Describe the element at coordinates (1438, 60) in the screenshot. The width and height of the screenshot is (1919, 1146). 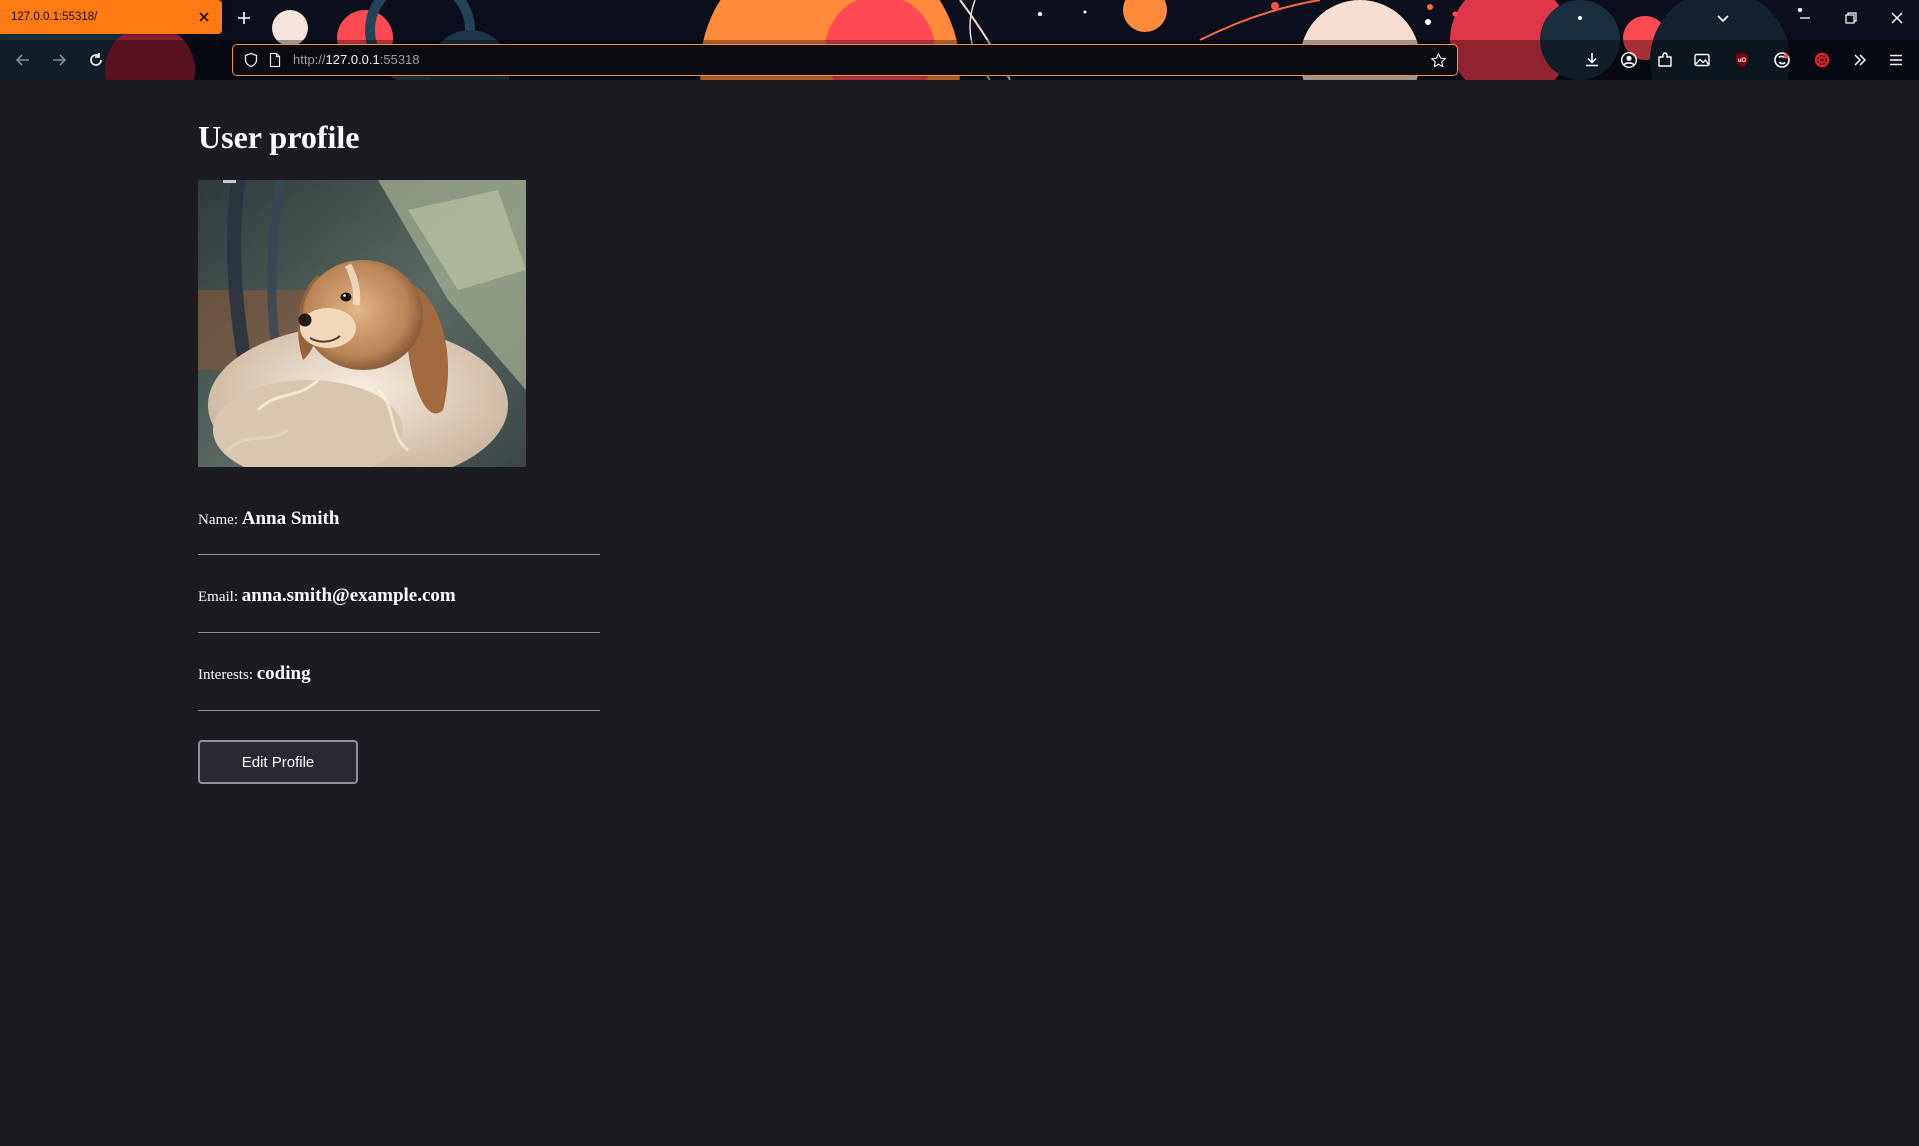
I see `bookmark-star-icon` at that location.